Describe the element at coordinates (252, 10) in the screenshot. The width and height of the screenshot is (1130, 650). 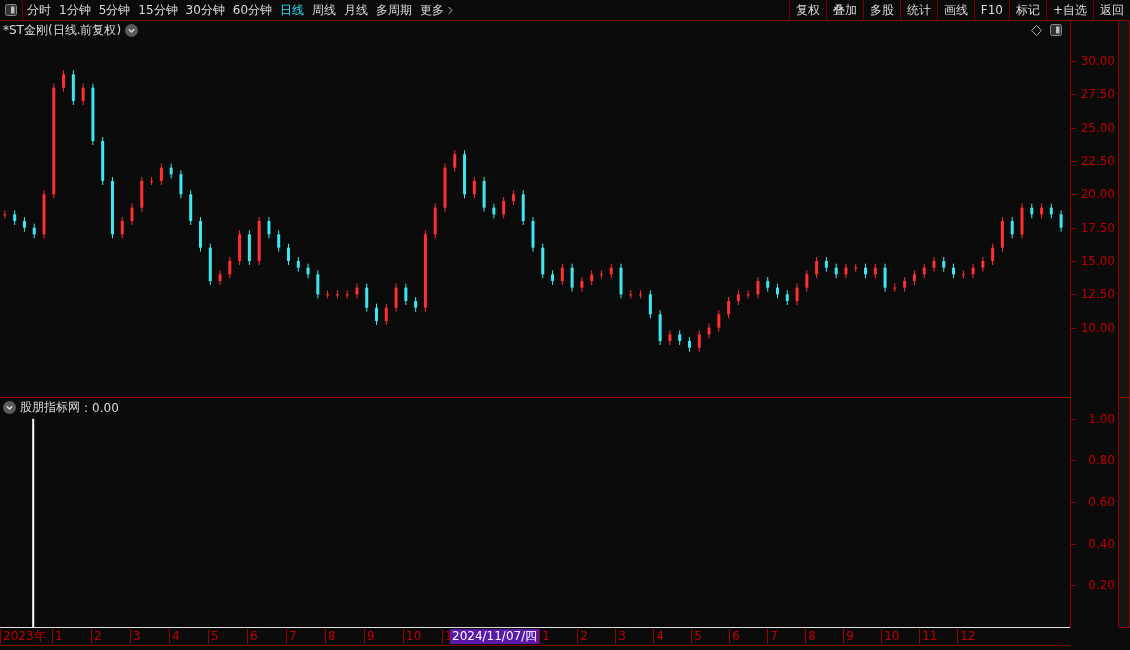
I see `period-tab: 60分钟` at that location.